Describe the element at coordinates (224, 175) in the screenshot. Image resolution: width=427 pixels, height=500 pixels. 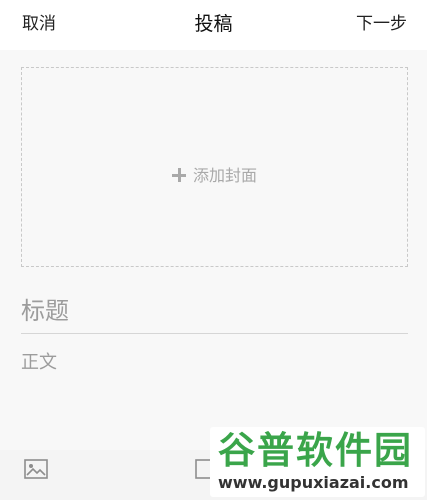
I see `add-cover-text: 添加封面` at that location.